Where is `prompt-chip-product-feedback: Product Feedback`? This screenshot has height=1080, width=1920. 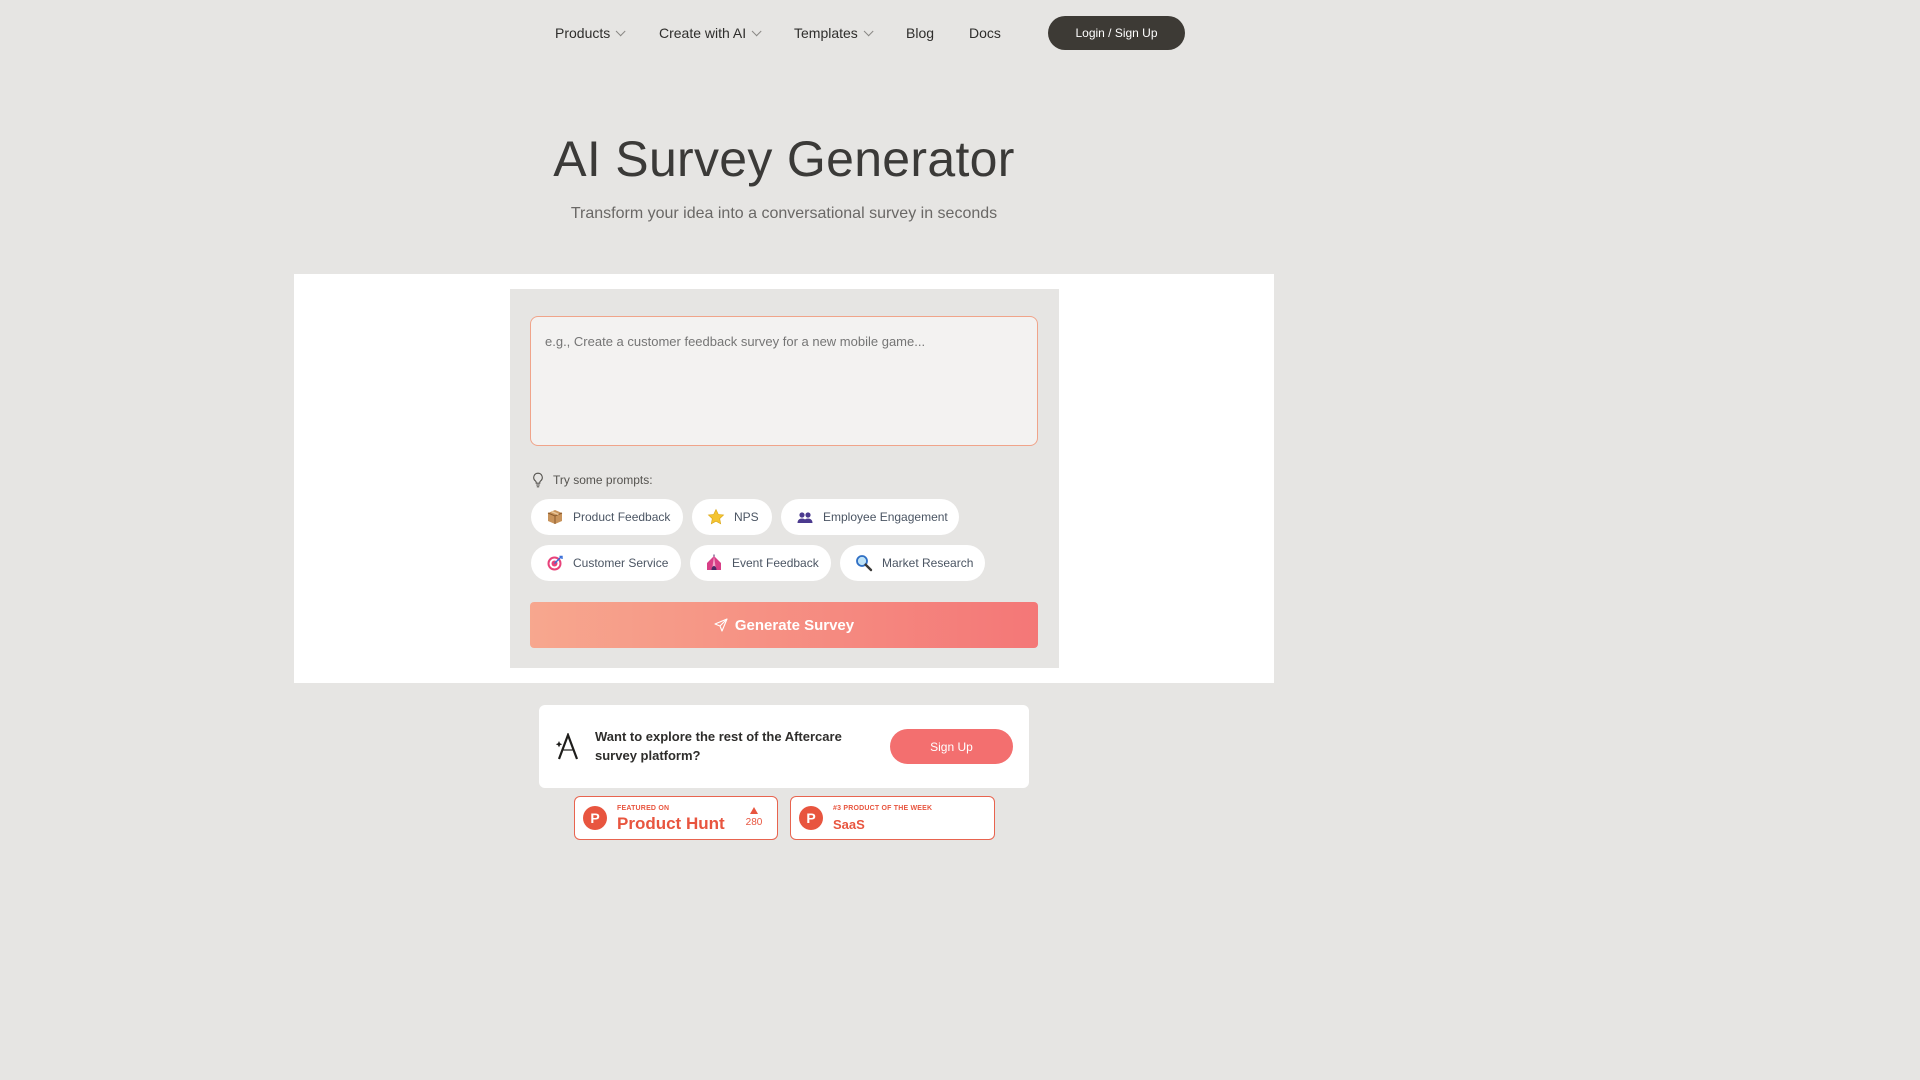
prompt-chip-product-feedback: Product Feedback is located at coordinates (607, 517).